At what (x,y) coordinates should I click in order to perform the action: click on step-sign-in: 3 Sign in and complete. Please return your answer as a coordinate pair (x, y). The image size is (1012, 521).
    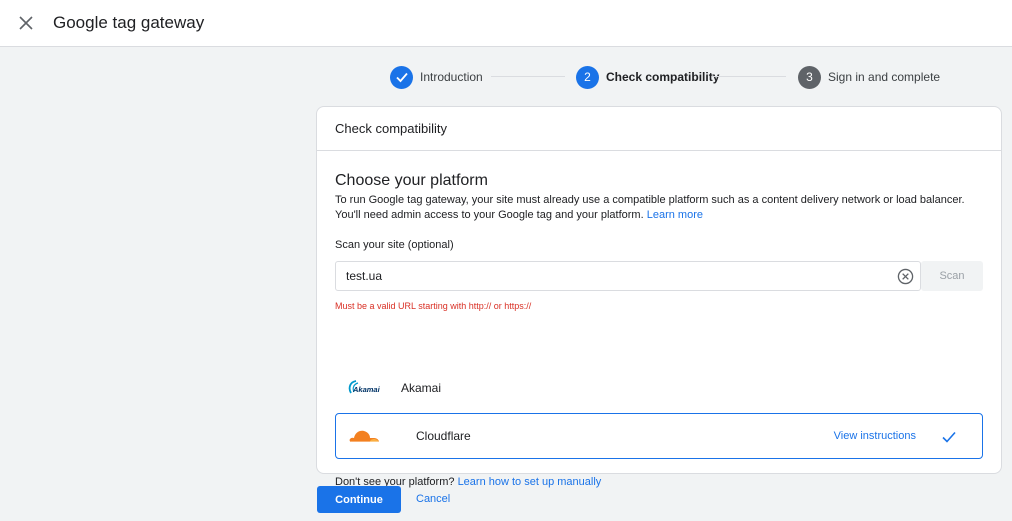
    Looking at the image, I should click on (869, 77).